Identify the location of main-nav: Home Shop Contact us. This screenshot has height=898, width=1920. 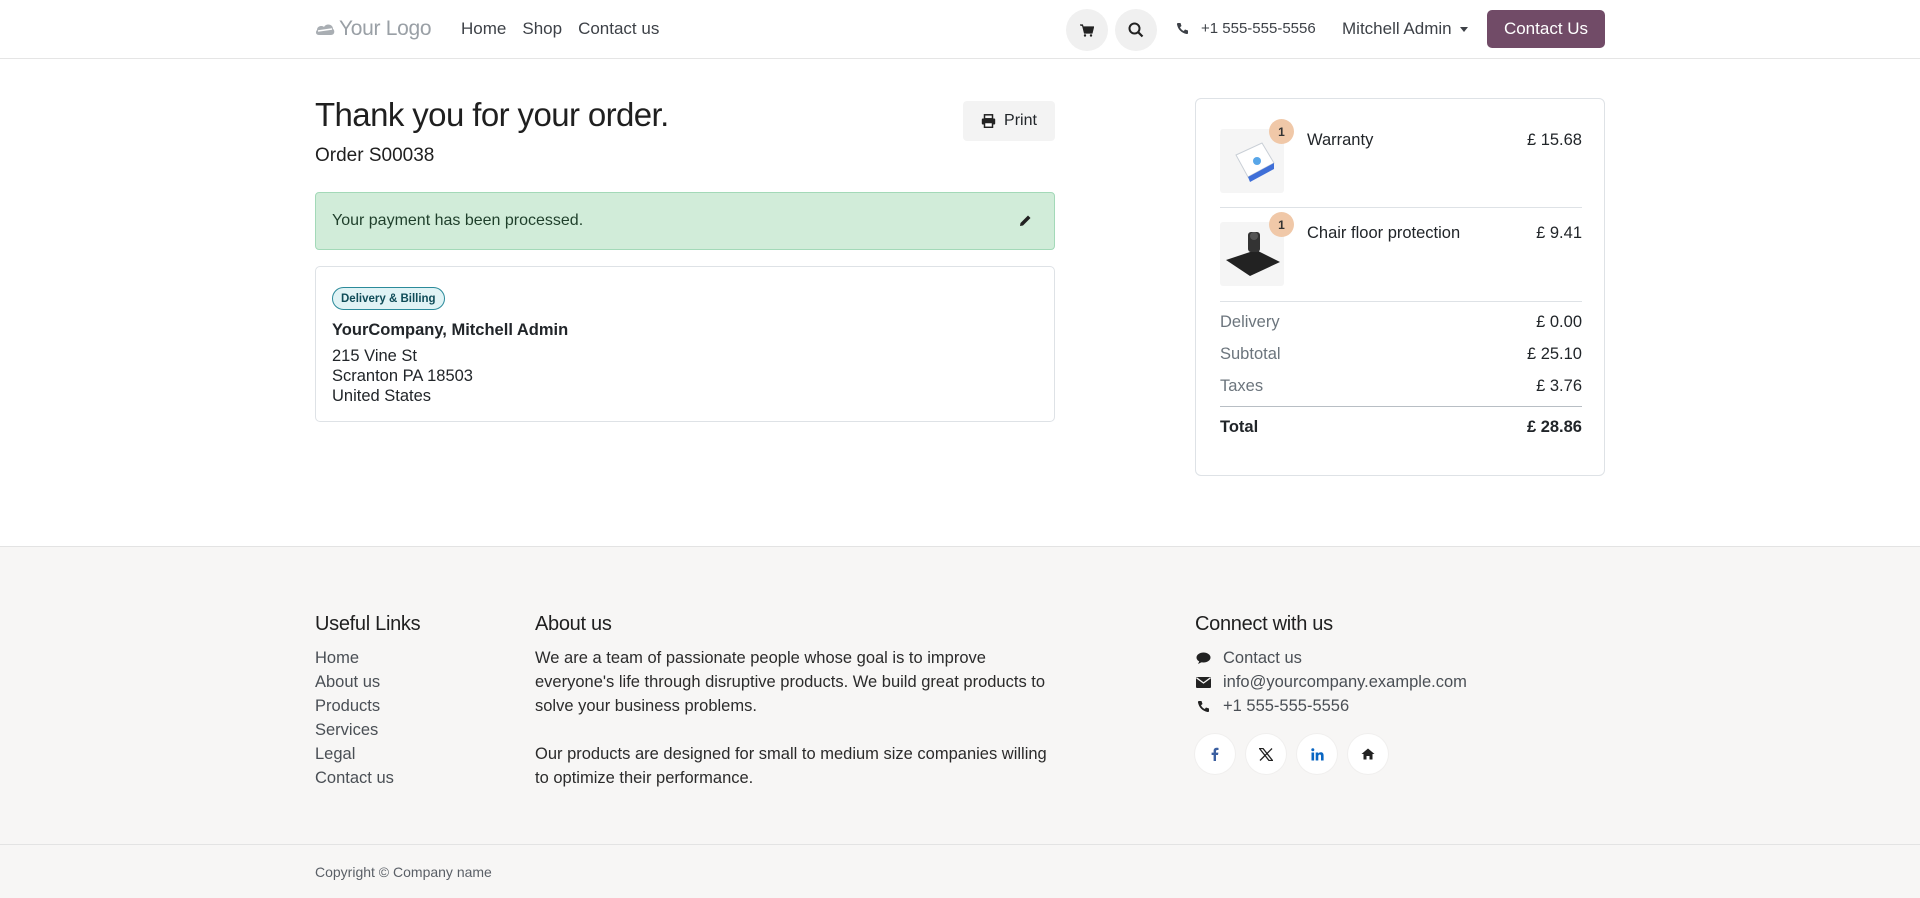
(560, 29).